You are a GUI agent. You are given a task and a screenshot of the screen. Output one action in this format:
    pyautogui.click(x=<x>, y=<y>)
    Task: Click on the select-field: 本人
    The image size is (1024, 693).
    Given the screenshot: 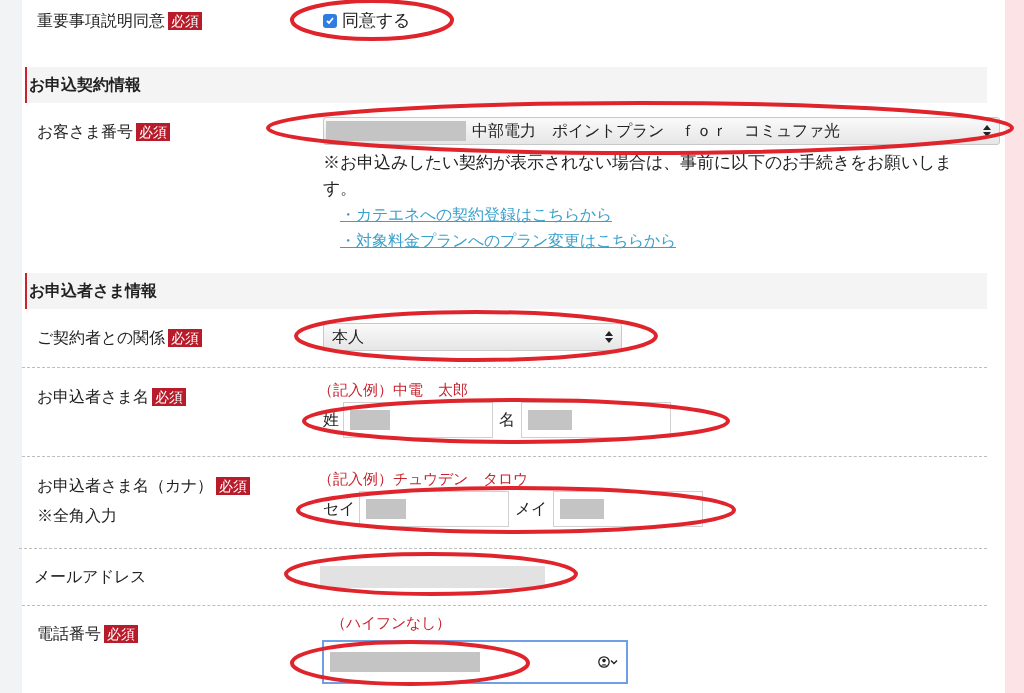 What is the action you would take?
    pyautogui.click(x=472, y=337)
    